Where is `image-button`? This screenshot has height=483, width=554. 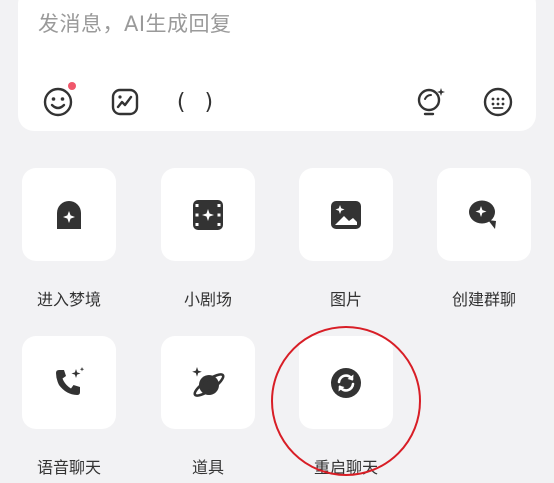
image-button is located at coordinates (346, 214).